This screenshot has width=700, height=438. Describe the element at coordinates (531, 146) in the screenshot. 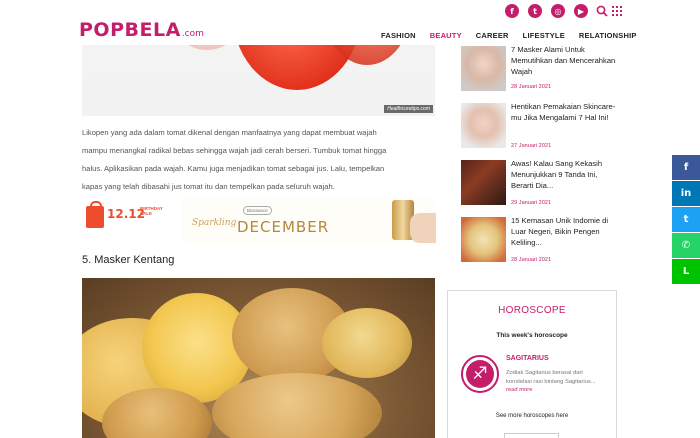

I see `article-date: 27 Januari 2021` at that location.